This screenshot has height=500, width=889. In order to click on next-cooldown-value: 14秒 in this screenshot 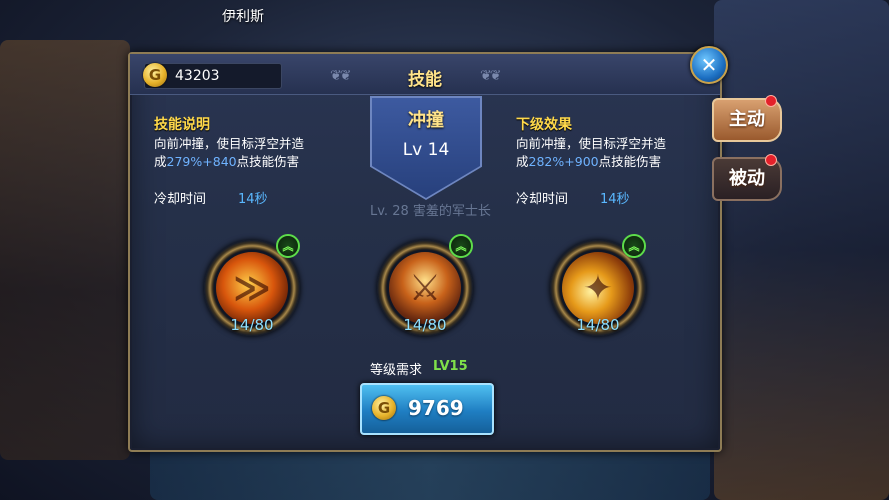, I will do `click(615, 199)`.